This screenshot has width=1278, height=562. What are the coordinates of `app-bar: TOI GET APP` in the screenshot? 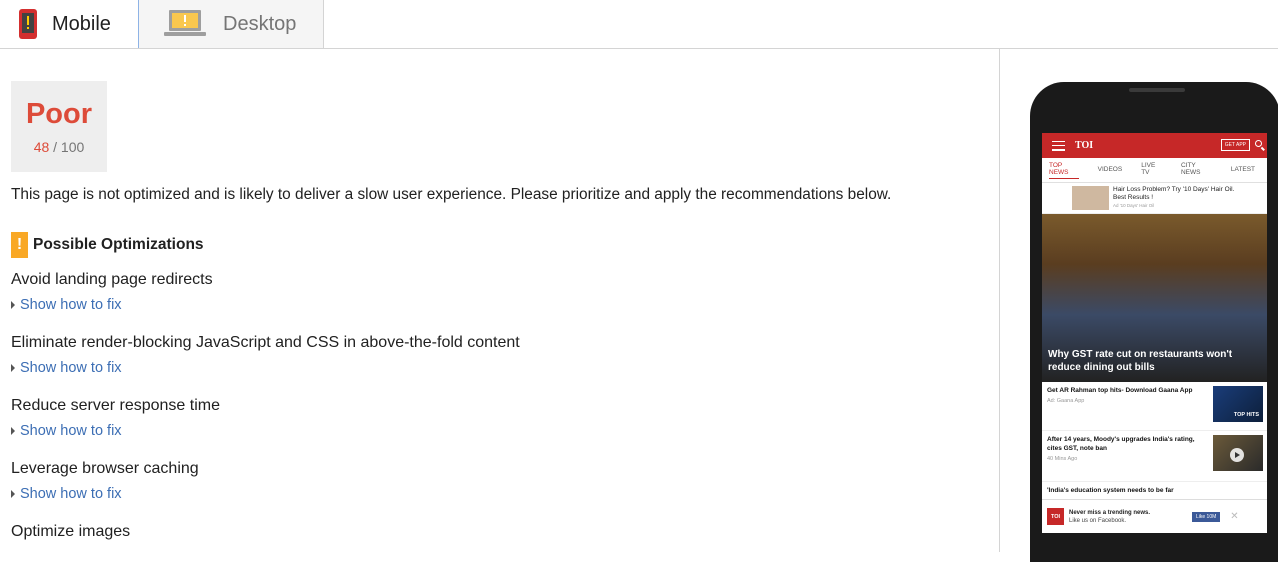 It's located at (1154, 145).